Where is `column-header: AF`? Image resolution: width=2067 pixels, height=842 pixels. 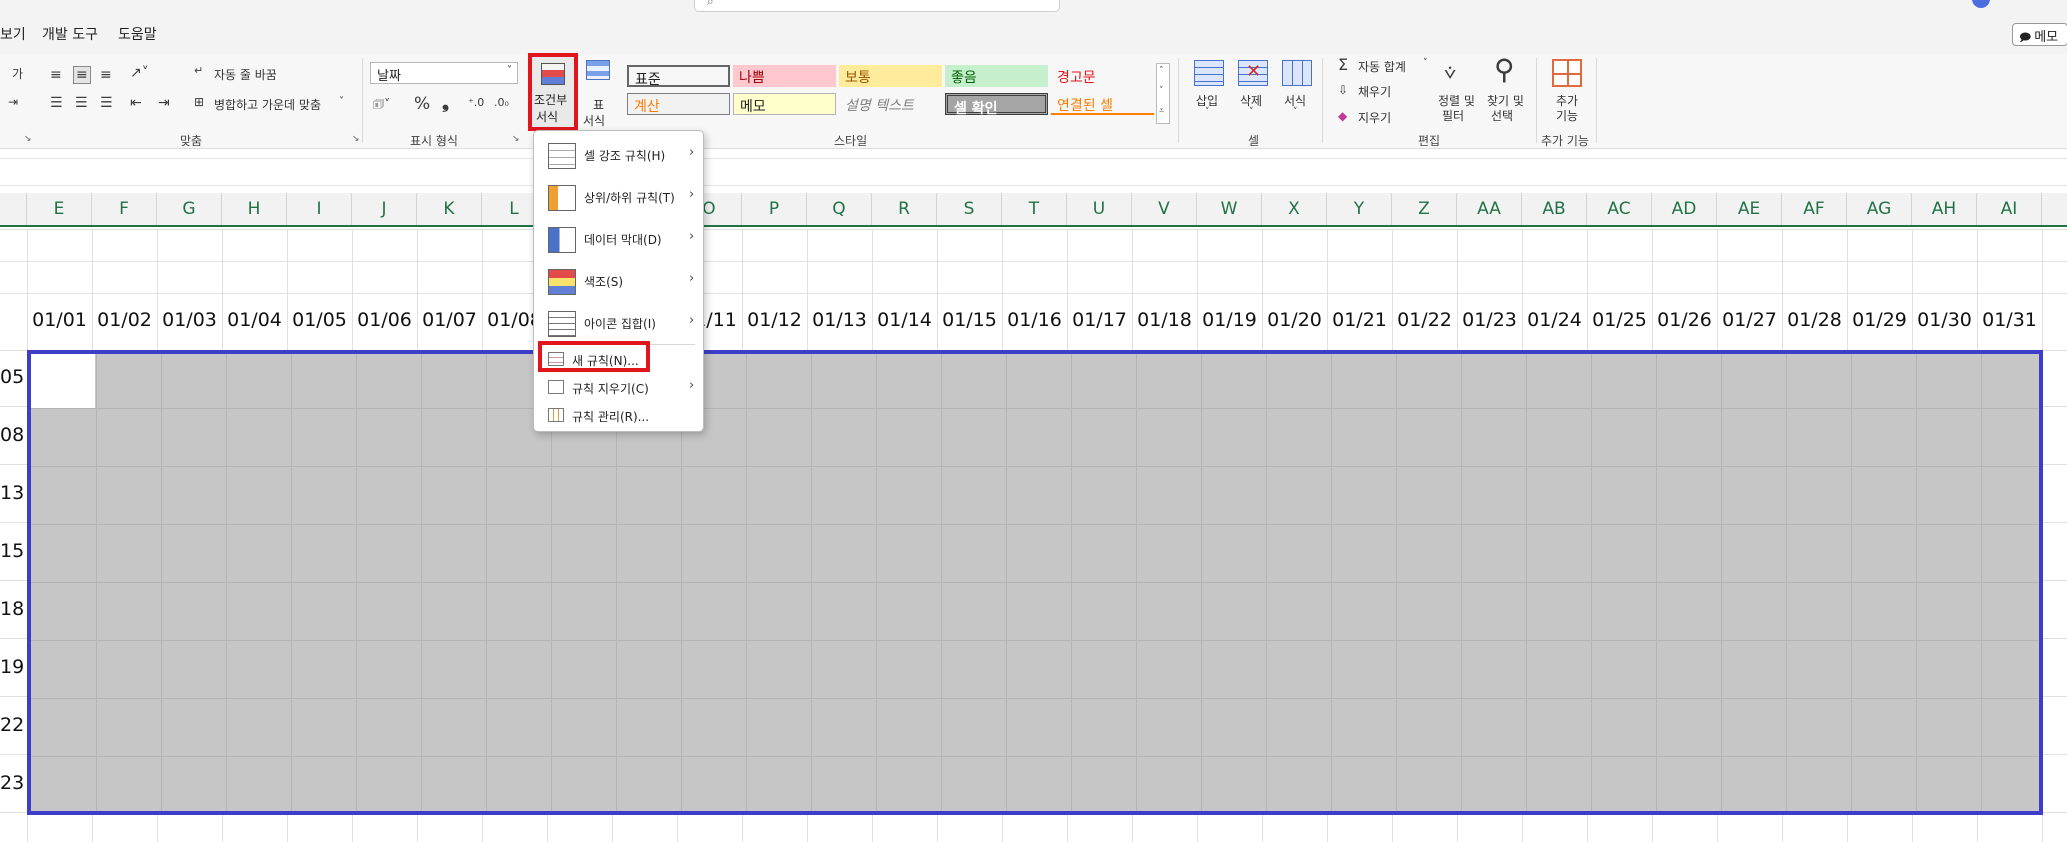 column-header: AF is located at coordinates (1814, 209).